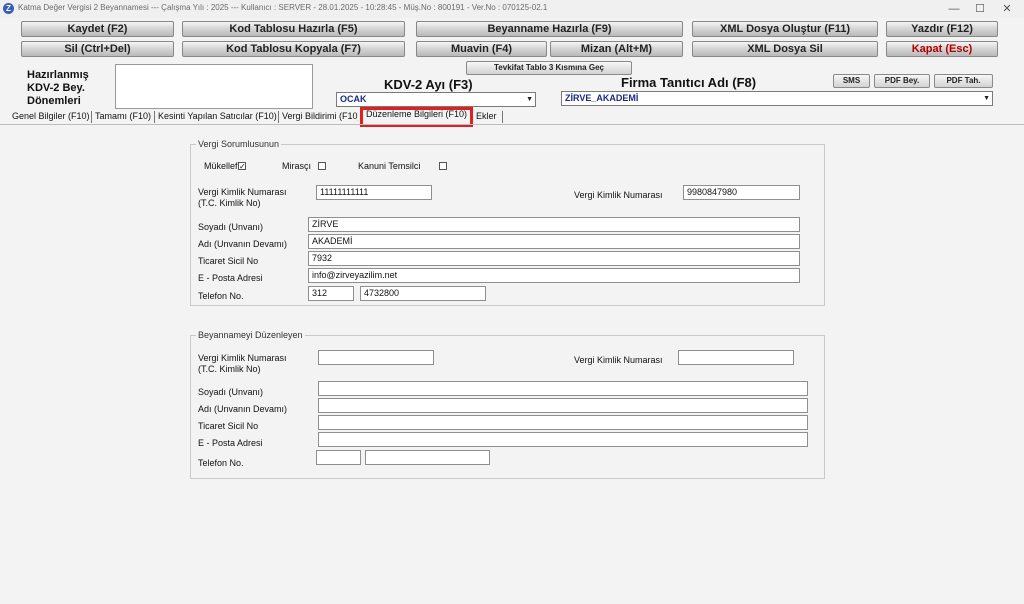 The height and width of the screenshot is (604, 1024). What do you see at coordinates (563, 439) in the screenshot?
I see `preparer-email-field` at bounding box center [563, 439].